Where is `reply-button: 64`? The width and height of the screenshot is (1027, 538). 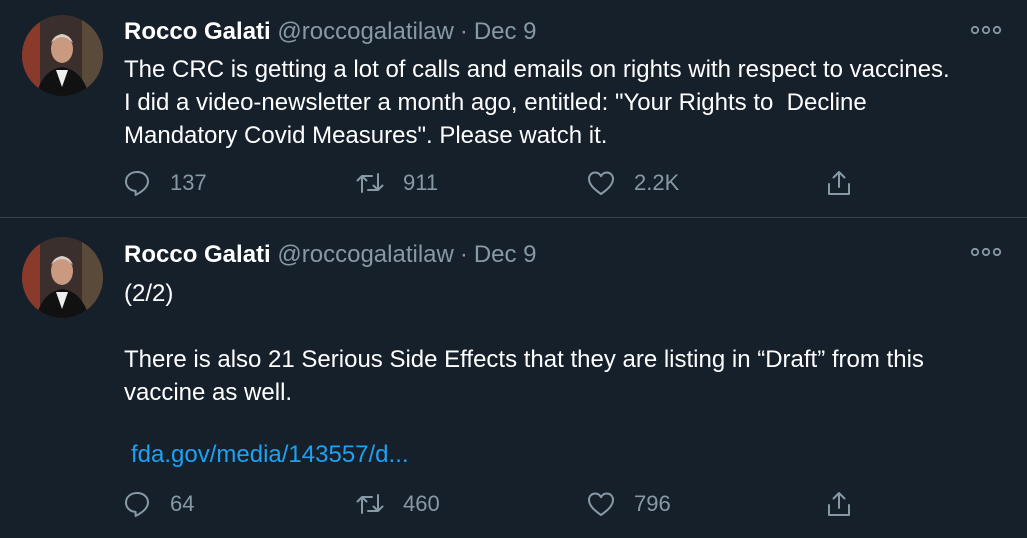
reply-button: 64 is located at coordinates (158, 504).